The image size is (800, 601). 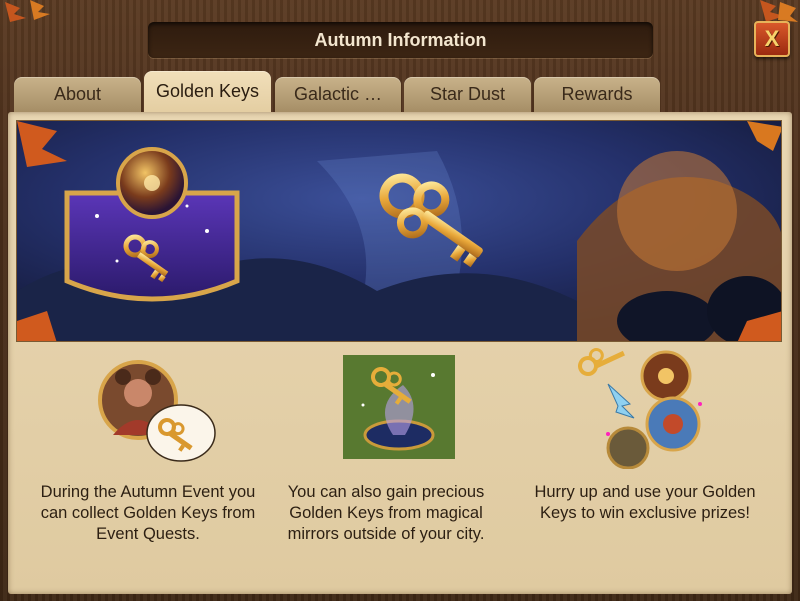 I want to click on tab-about: About, so click(x=77, y=94).